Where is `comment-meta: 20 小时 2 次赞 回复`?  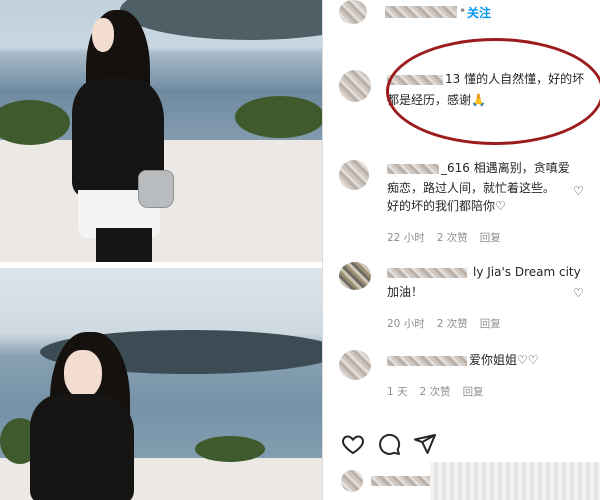 comment-meta: 20 小时 2 次赞 回复 is located at coordinates (450, 323).